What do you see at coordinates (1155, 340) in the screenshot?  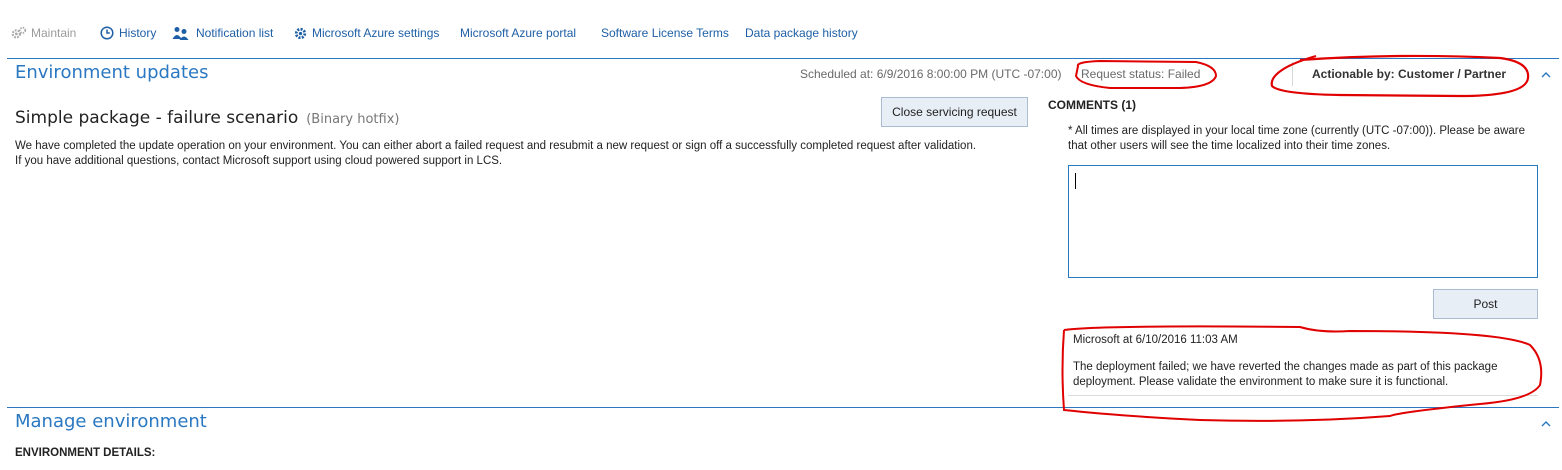 I see `comment-author: Microsoft at 6/10/2016 11:03 AM` at bounding box center [1155, 340].